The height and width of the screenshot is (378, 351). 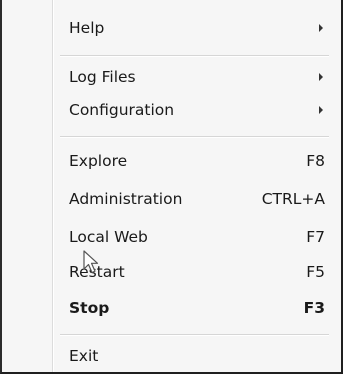 What do you see at coordinates (314, 308) in the screenshot?
I see `menu-item-shortcut: F3` at bounding box center [314, 308].